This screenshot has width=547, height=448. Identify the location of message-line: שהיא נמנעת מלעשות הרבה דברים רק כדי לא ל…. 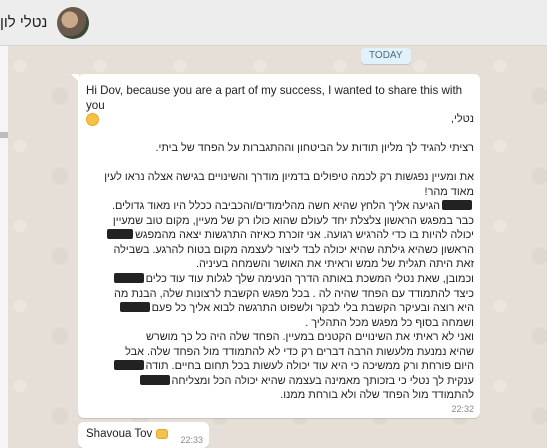
(299, 351).